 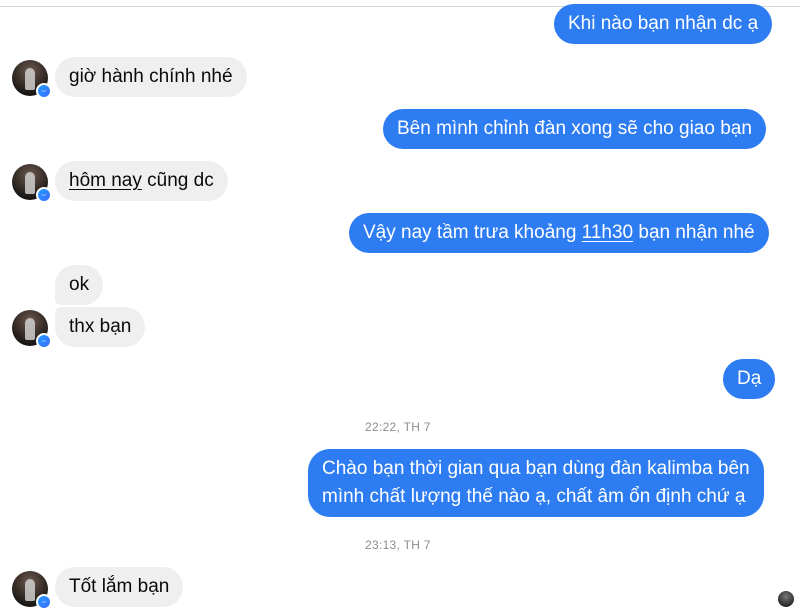 I want to click on incoming-message: thx bạn, so click(x=100, y=327).